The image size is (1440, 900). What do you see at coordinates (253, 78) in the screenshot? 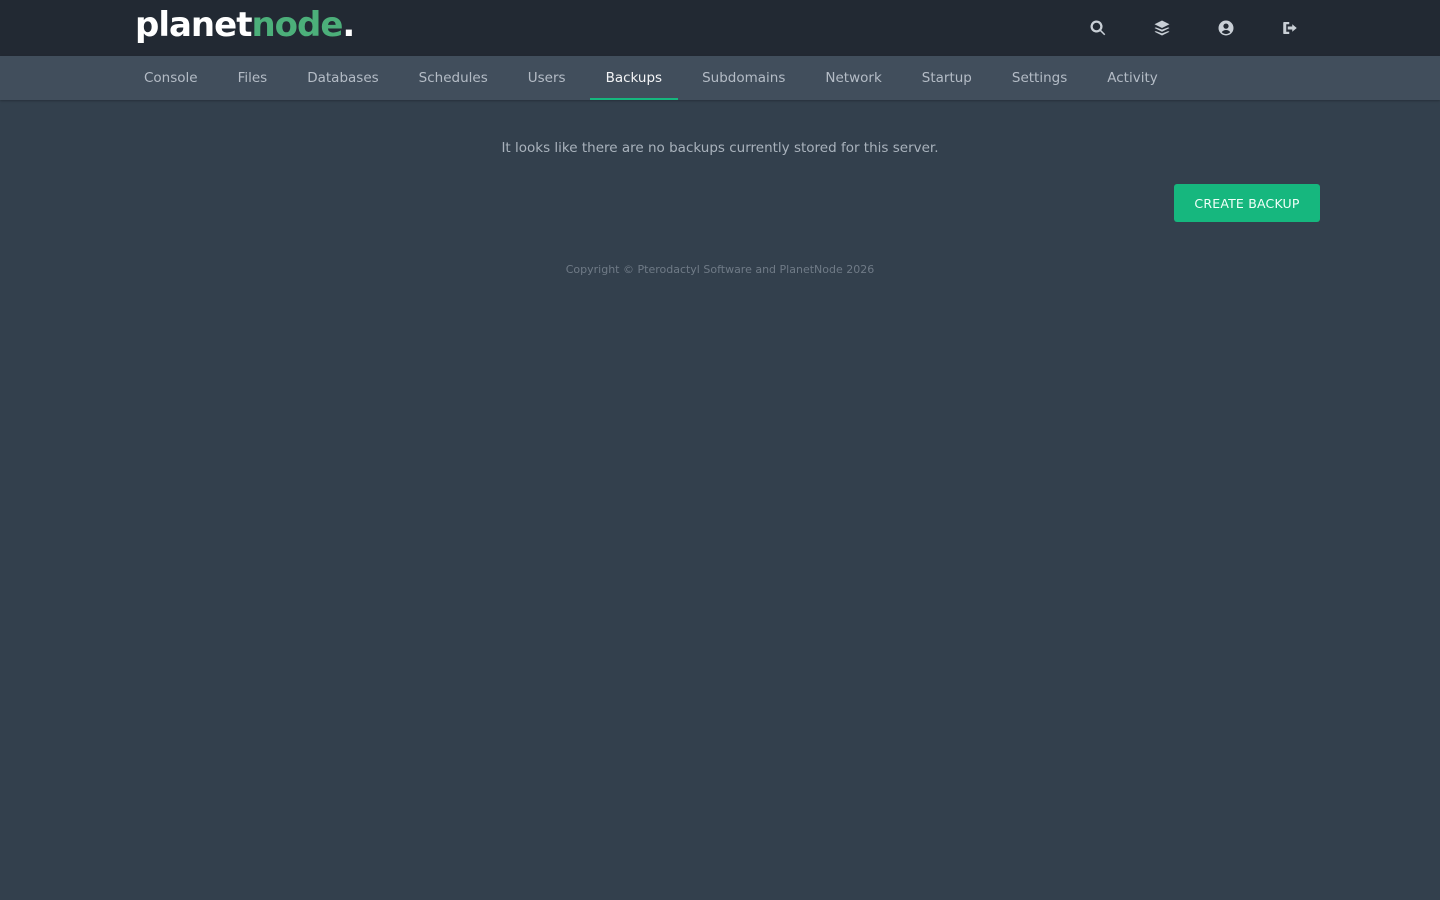
I see `tab-files: Files` at bounding box center [253, 78].